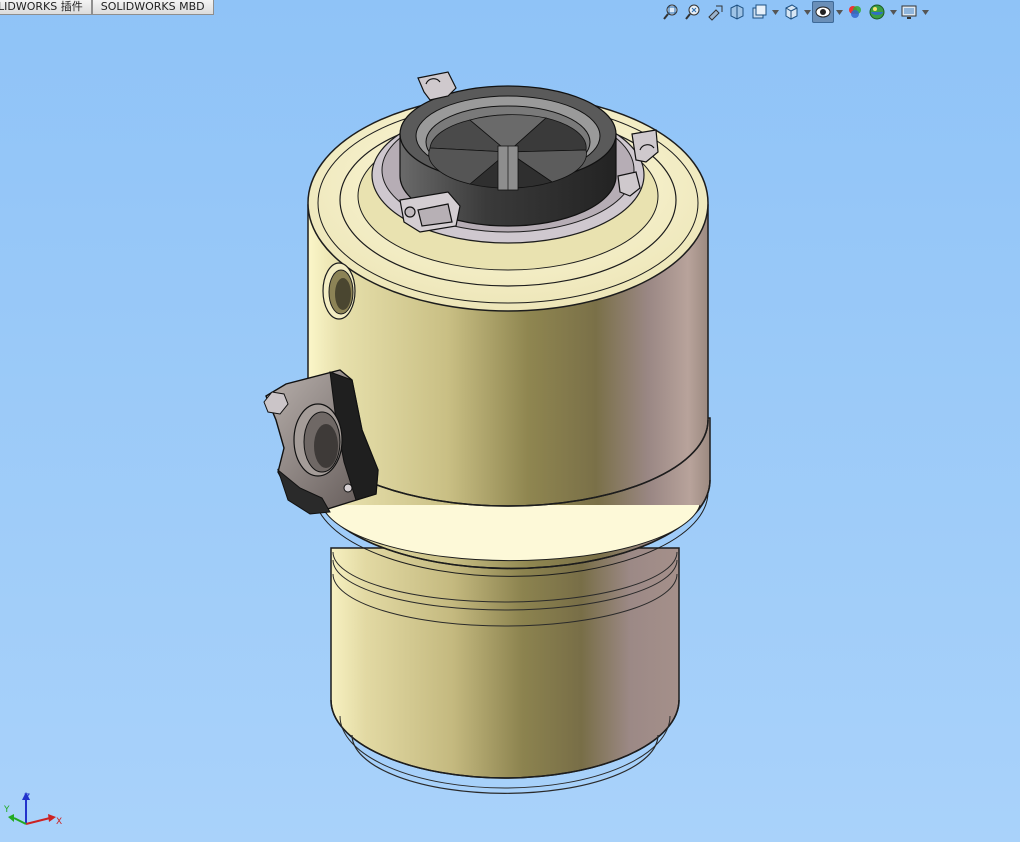 This screenshot has height=842, width=1020. I want to click on edit-appearance-icon, so click(855, 12).